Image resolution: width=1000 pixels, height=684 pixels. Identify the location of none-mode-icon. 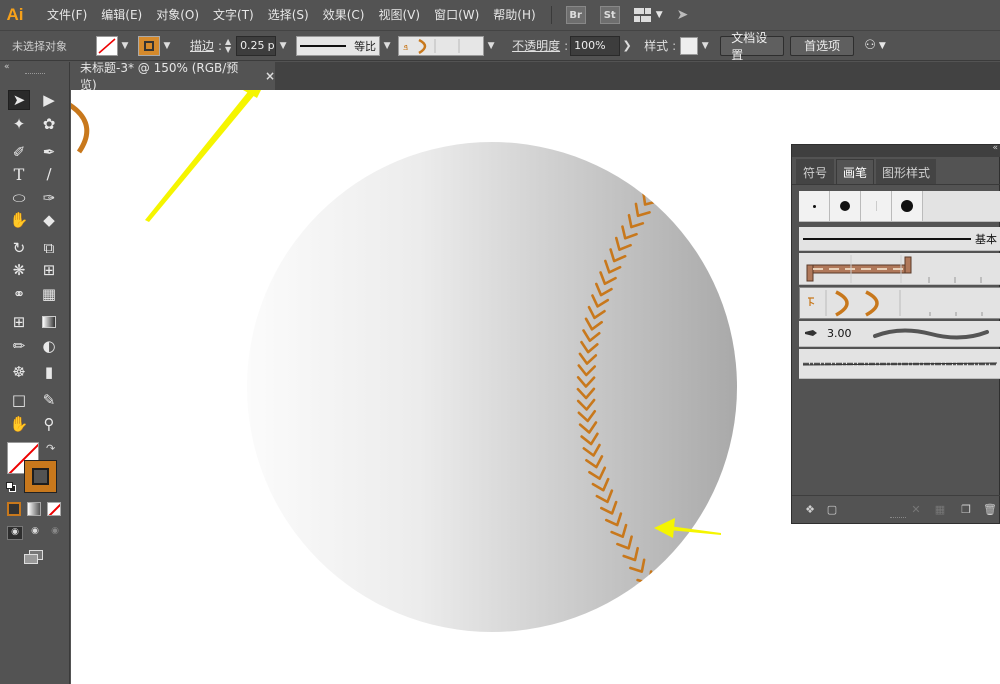
(54, 509).